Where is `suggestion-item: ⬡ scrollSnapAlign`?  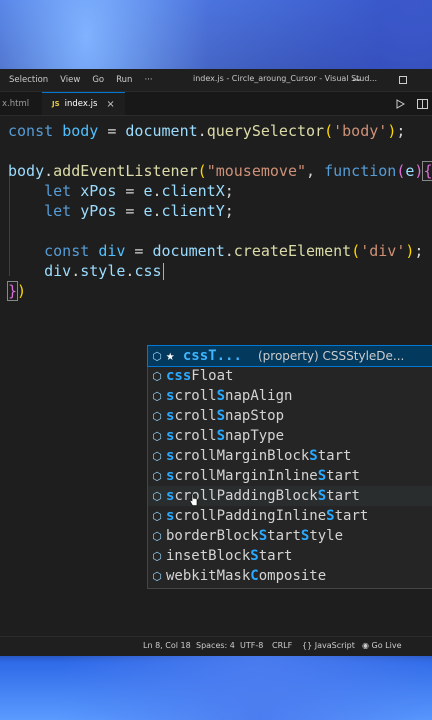 suggestion-item: ⬡ scrollSnapAlign is located at coordinates (290, 396).